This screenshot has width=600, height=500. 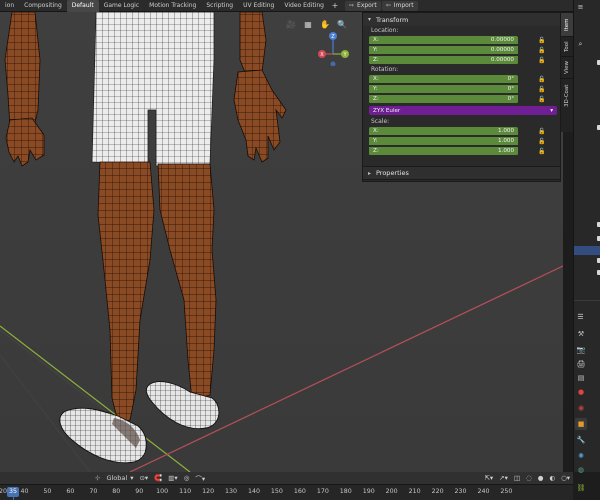 What do you see at coordinates (567, 95) in the screenshot?
I see `tab-3d-coat: 3D-Coat` at bounding box center [567, 95].